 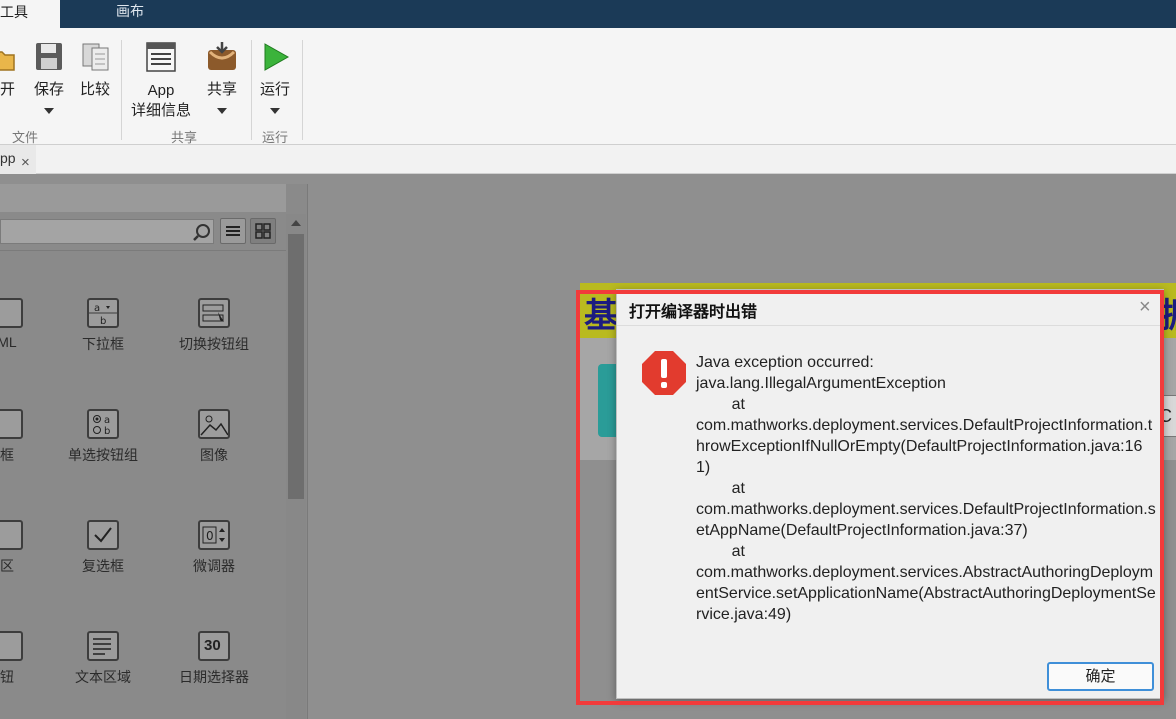 I want to click on component-label: 切换按钮组, so click(x=214, y=344).